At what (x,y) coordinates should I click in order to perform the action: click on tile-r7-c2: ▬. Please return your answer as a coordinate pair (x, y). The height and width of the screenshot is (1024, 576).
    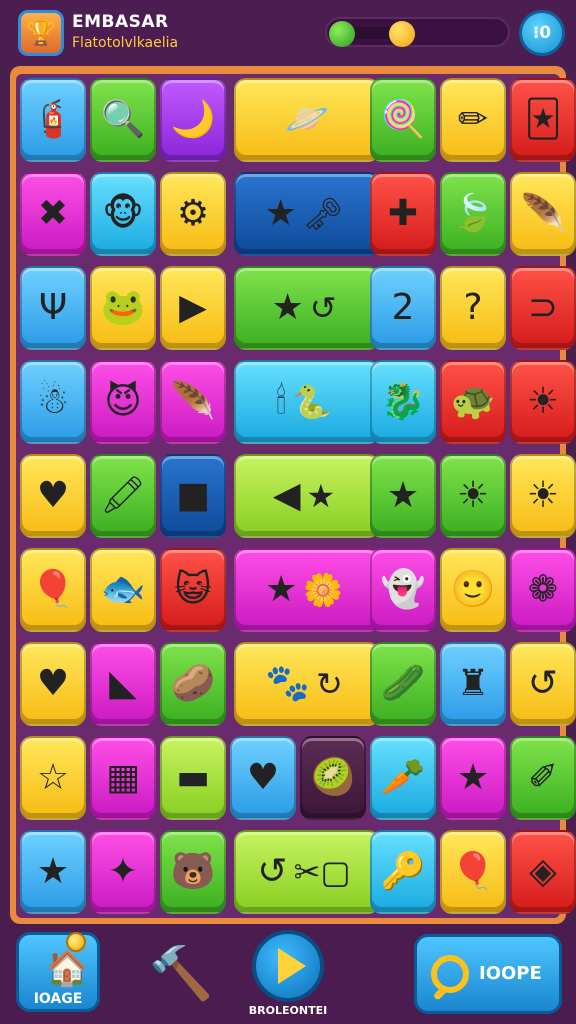
    Looking at the image, I should click on (193, 778).